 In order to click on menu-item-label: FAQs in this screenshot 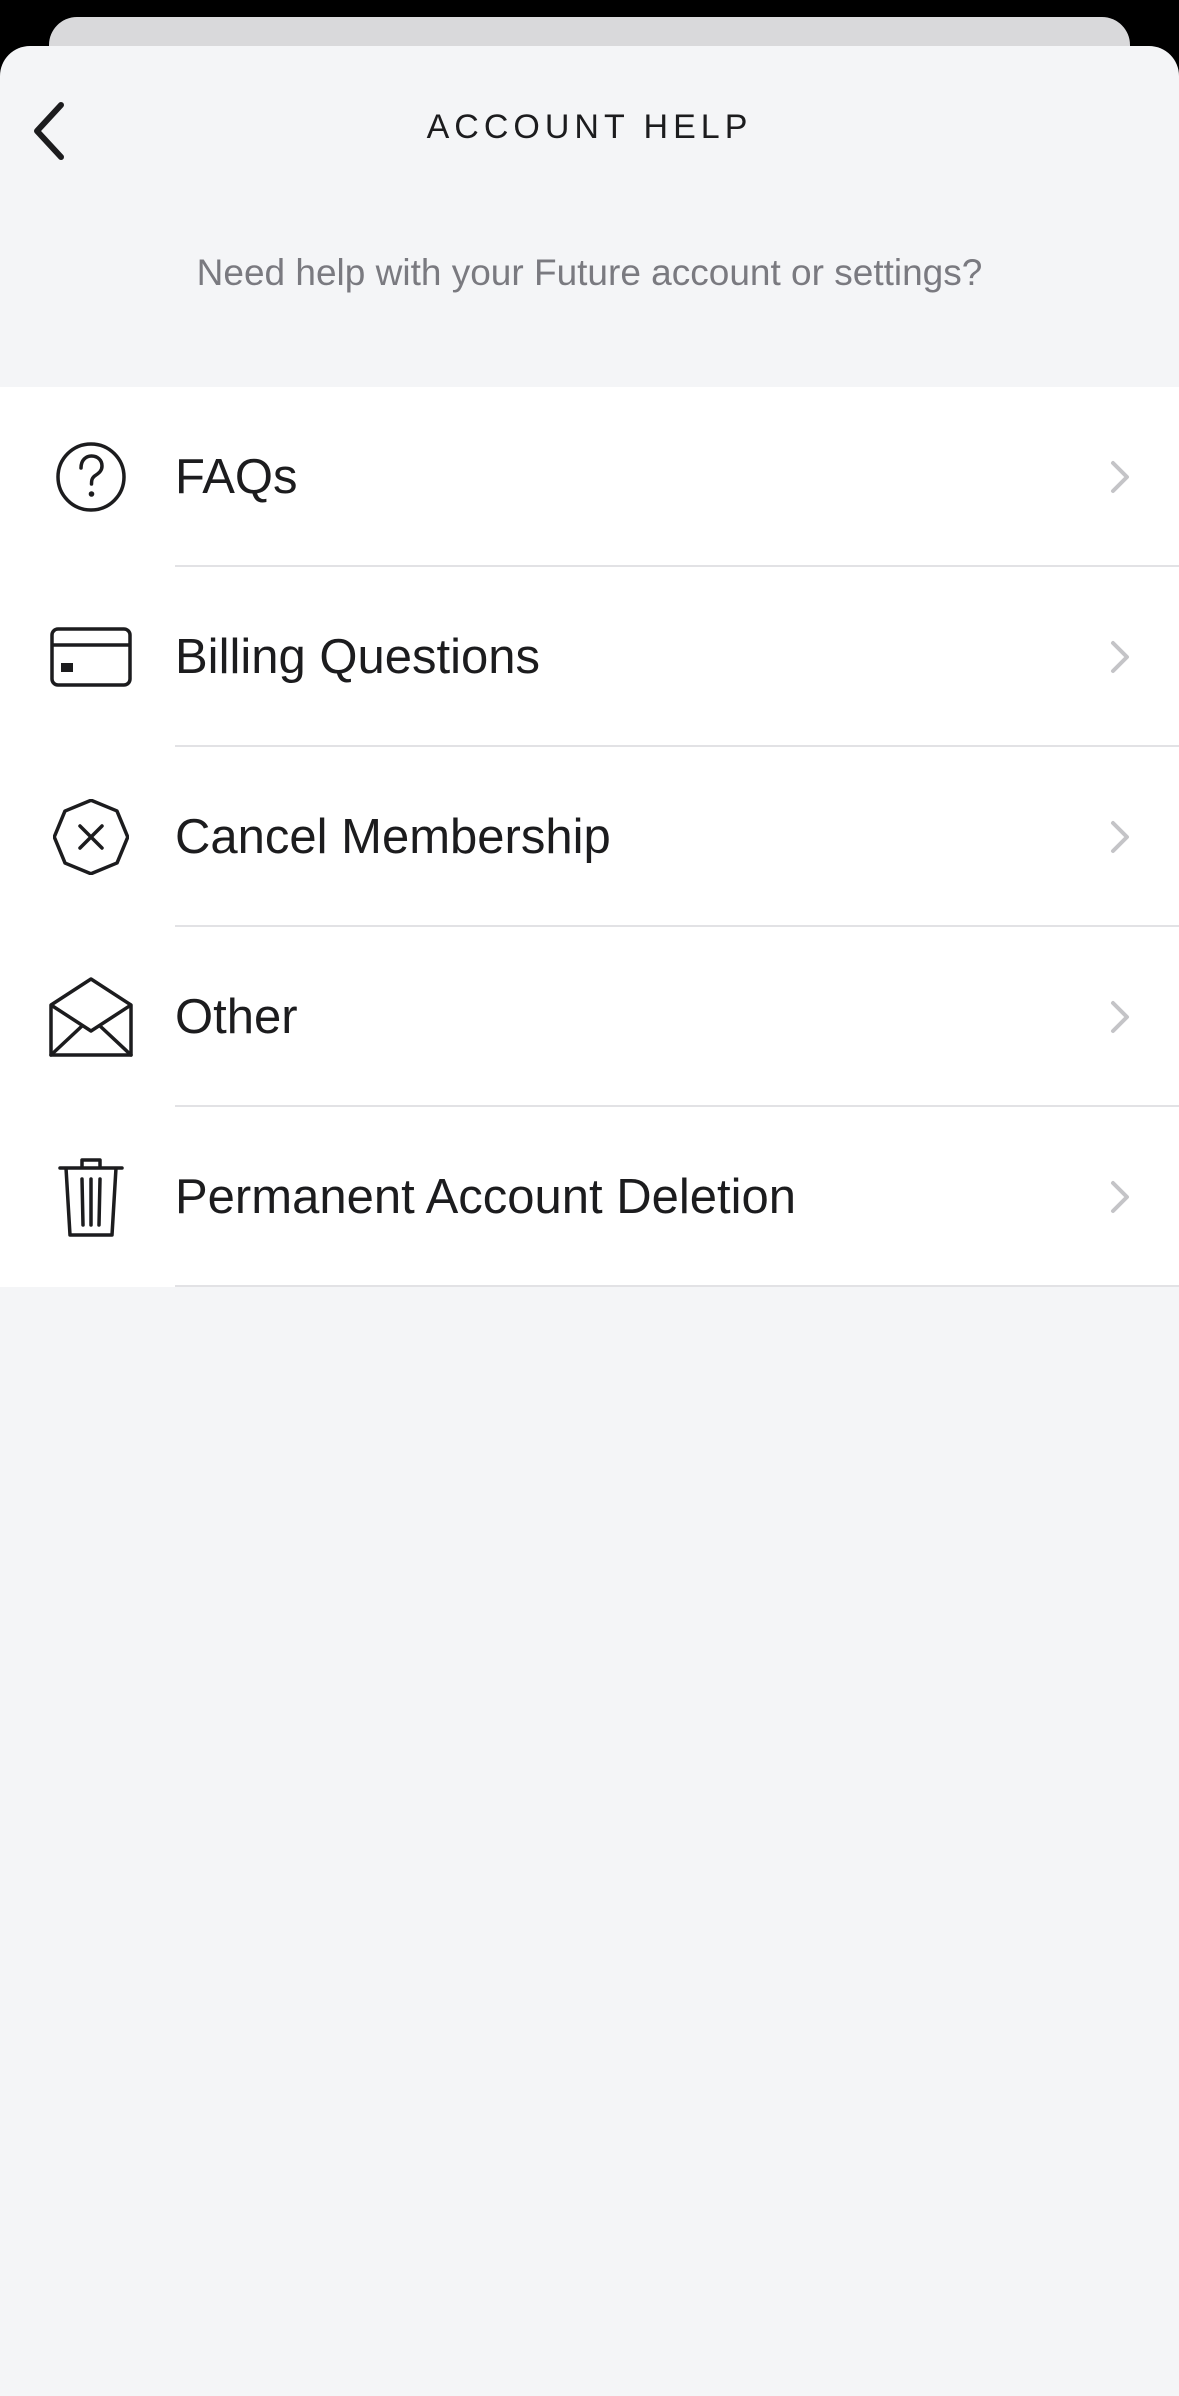, I will do `click(236, 477)`.